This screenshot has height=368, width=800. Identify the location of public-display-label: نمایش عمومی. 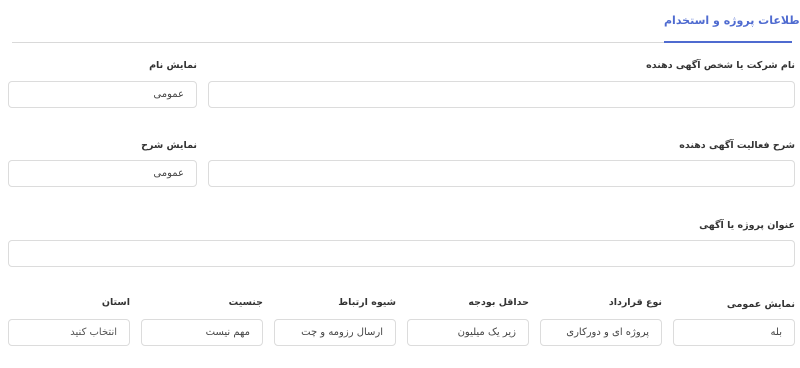
(760, 304).